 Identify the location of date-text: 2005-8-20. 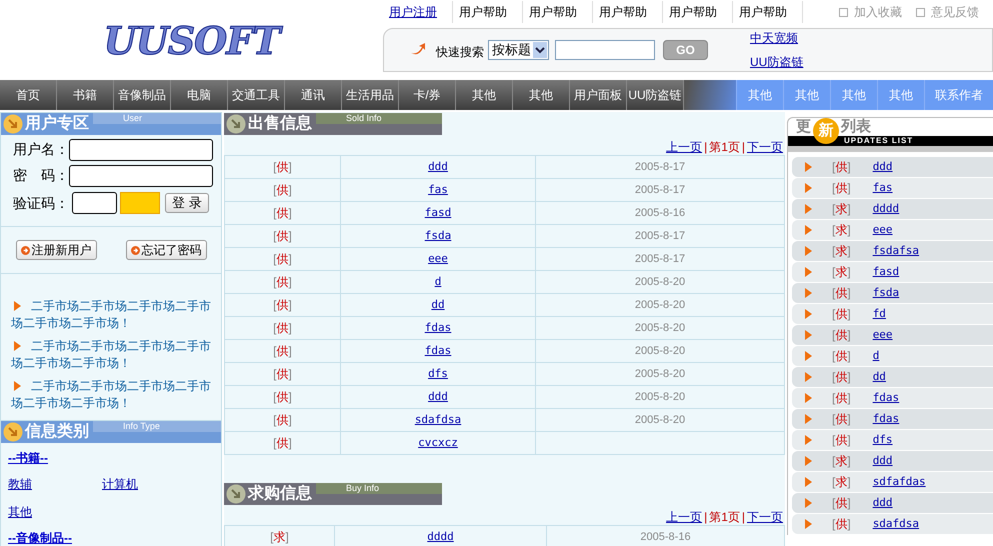
(660, 397).